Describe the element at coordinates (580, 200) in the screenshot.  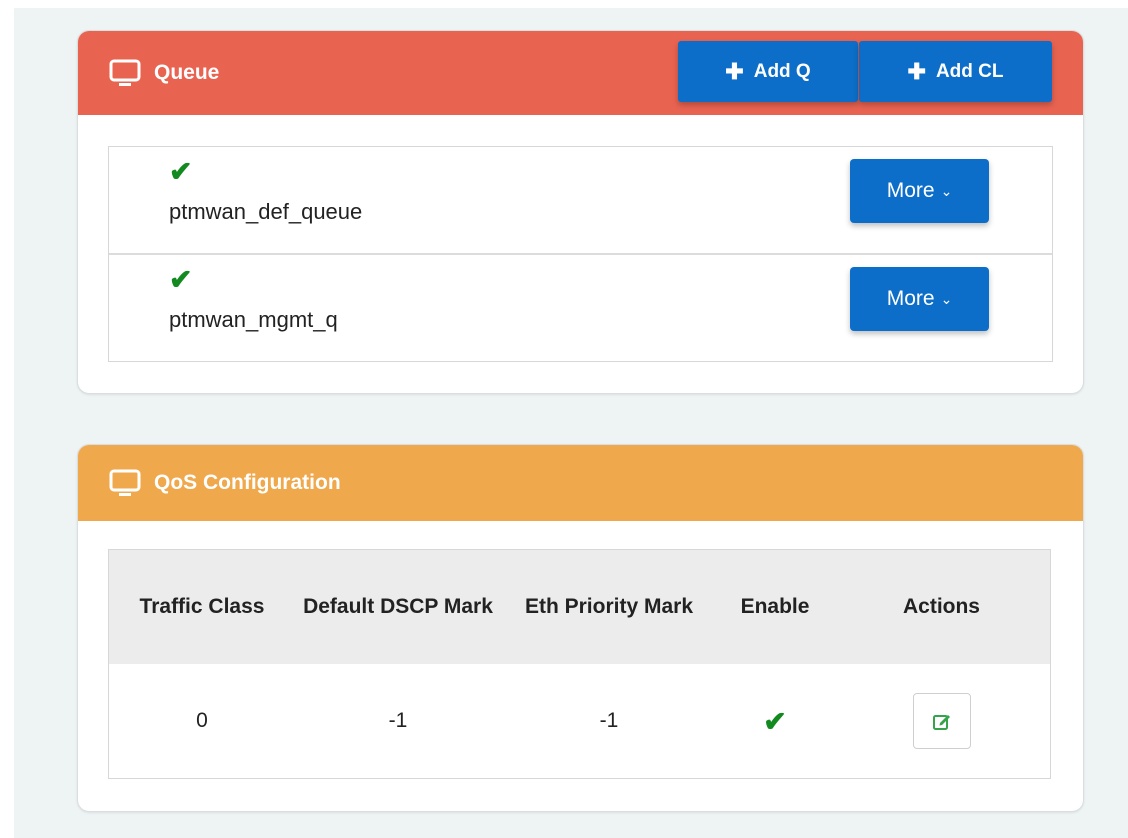
I see `queue-item: ✔ ptmwan_def_queue More ⌄` at that location.